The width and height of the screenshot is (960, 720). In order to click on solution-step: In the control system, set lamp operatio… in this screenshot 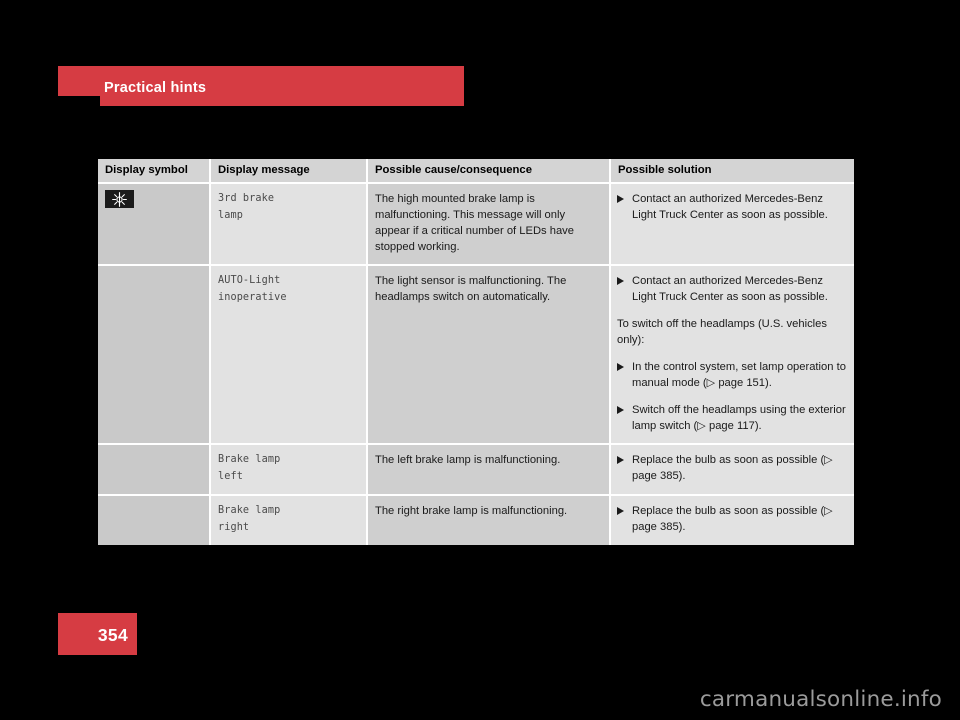, I will do `click(731, 375)`.